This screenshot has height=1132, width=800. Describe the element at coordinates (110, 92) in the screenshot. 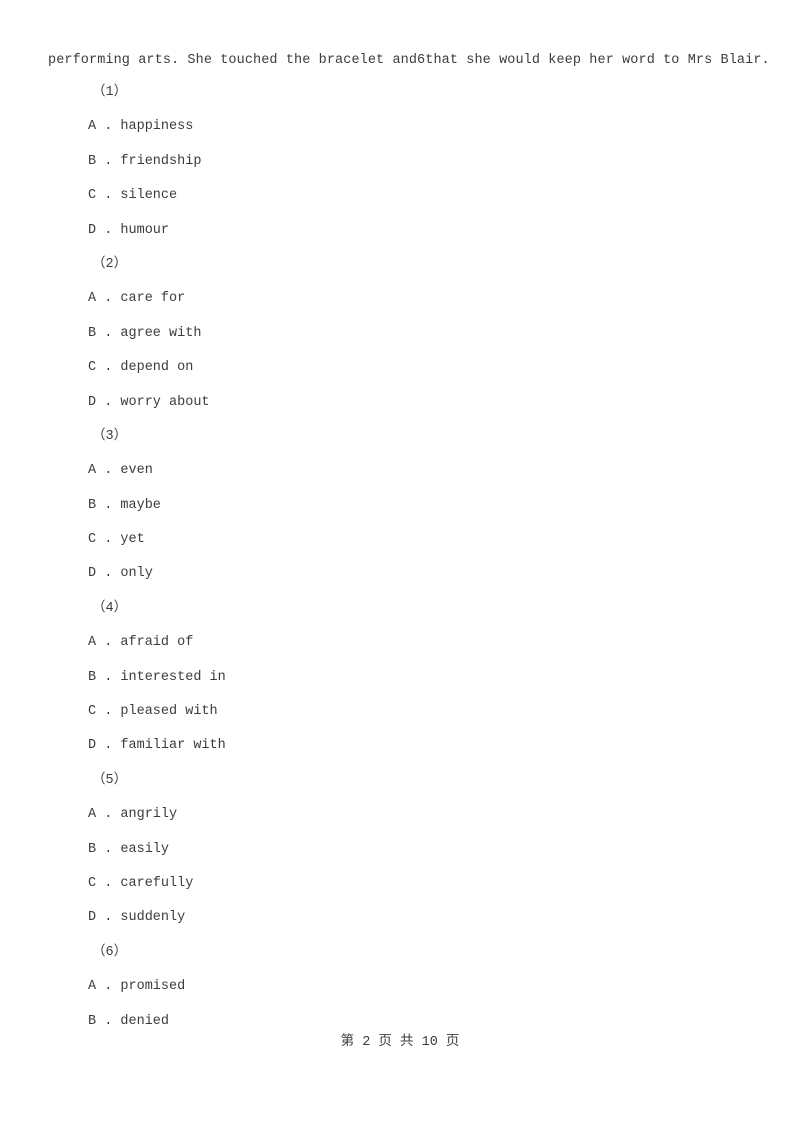

I see `question-number: （1）` at that location.